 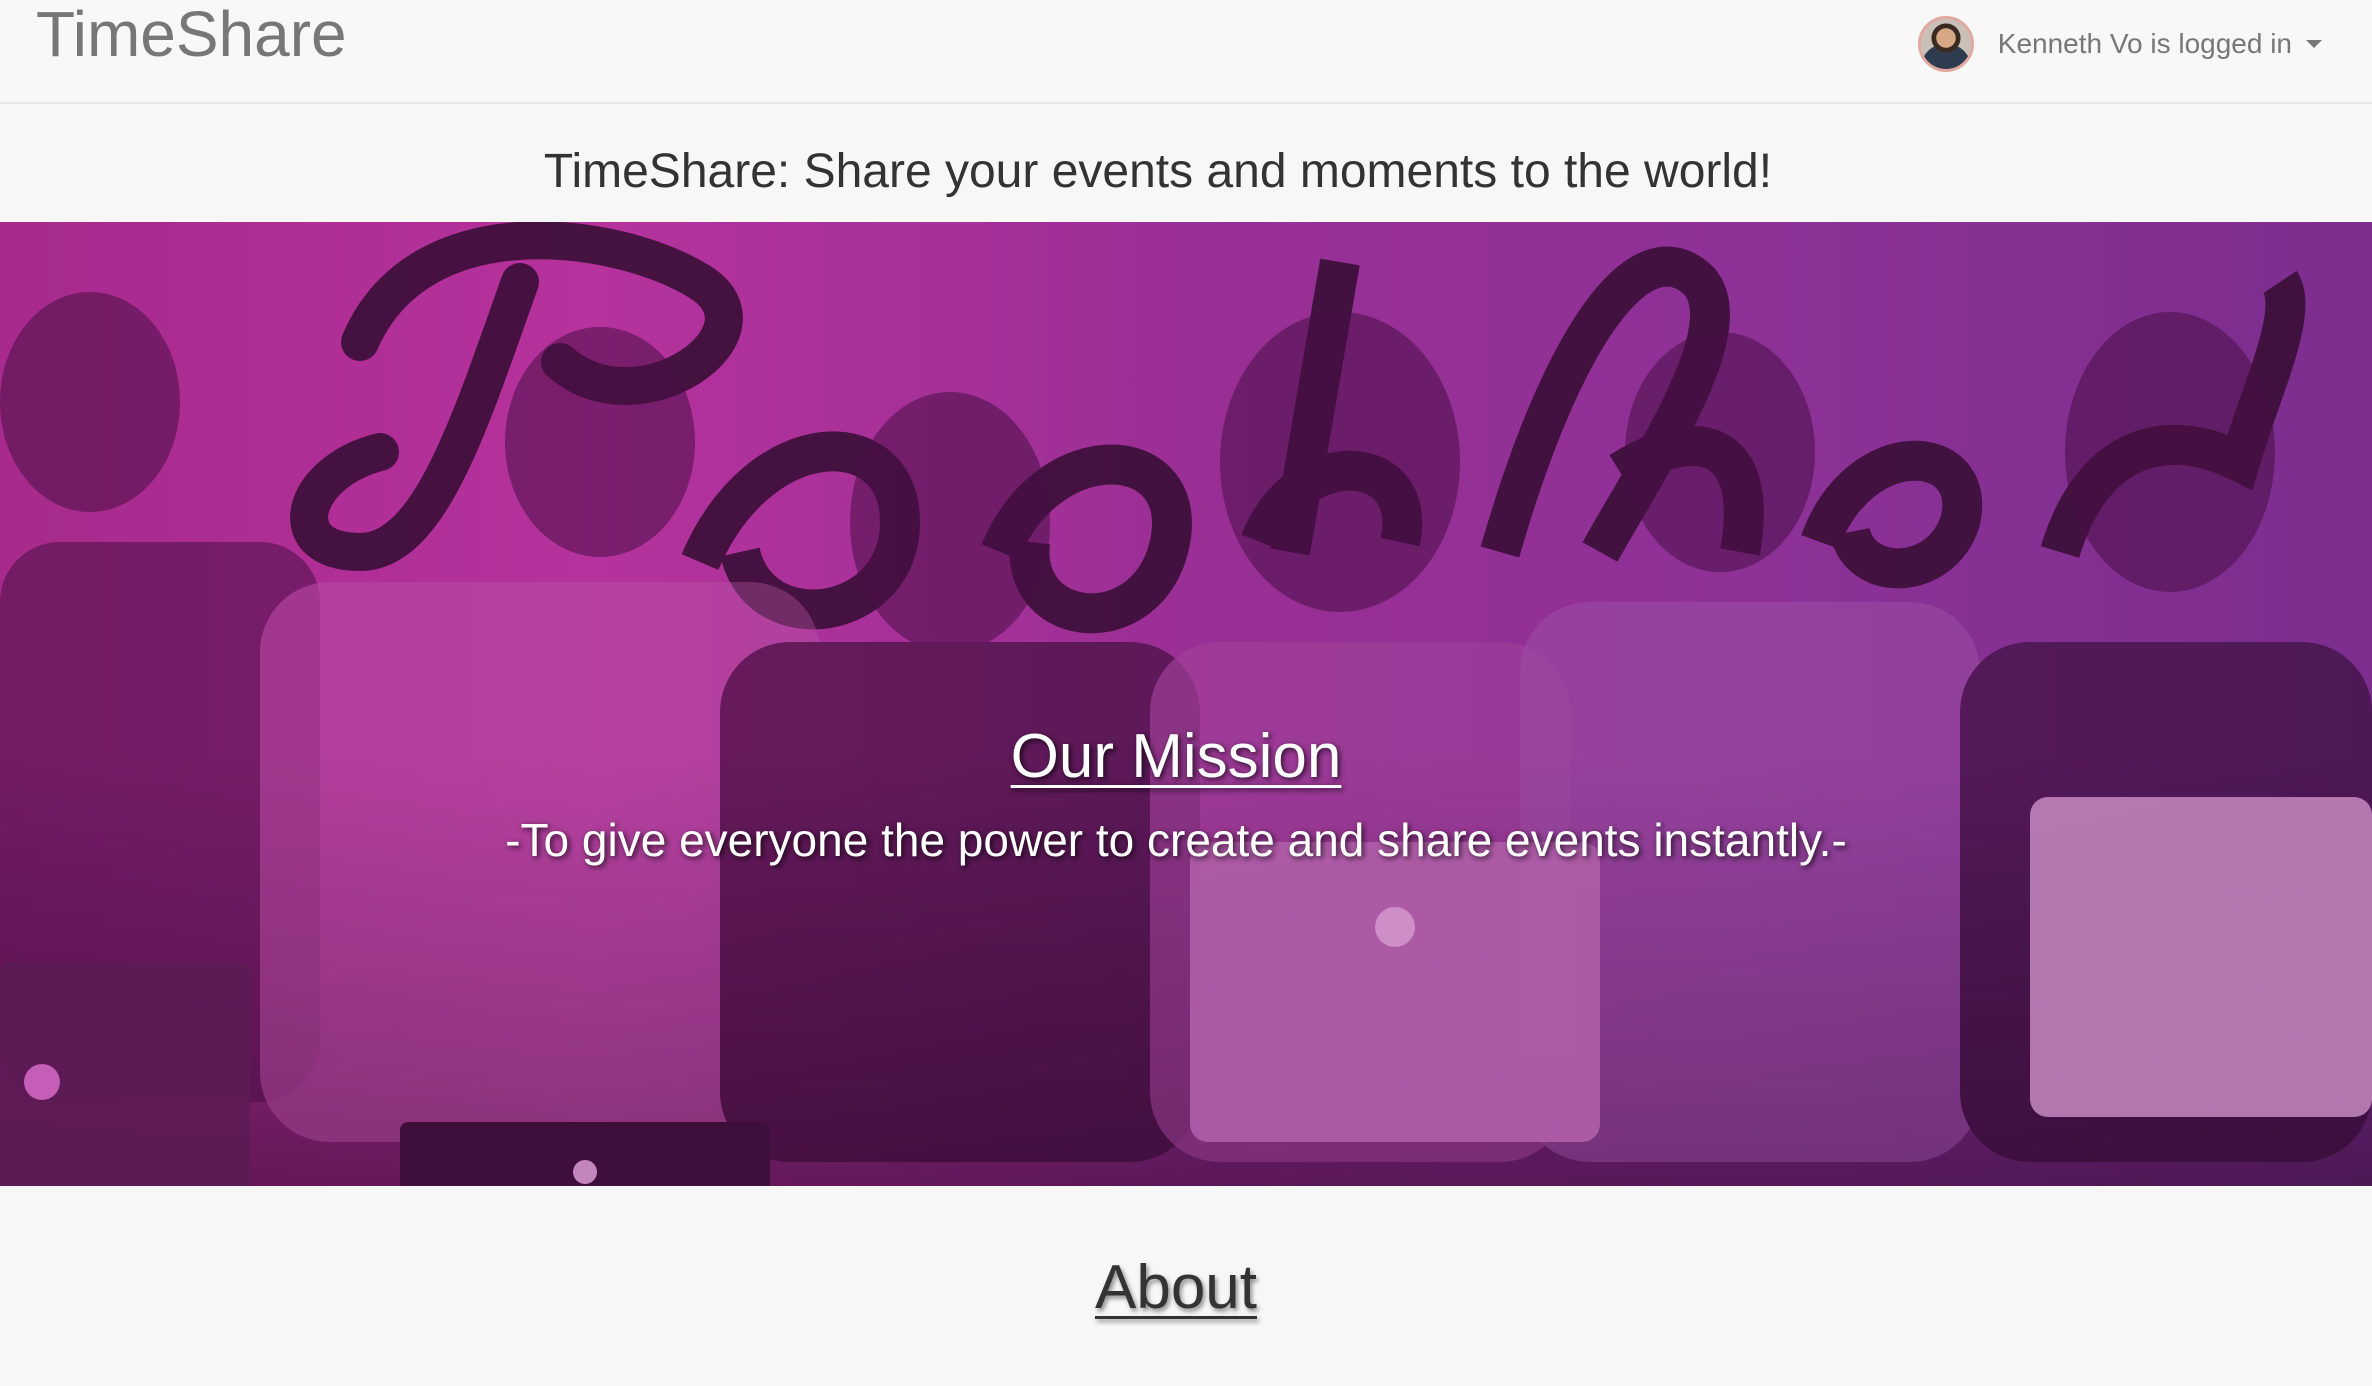 What do you see at coordinates (191, 34) in the screenshot?
I see `brand-link: TimeShare` at bounding box center [191, 34].